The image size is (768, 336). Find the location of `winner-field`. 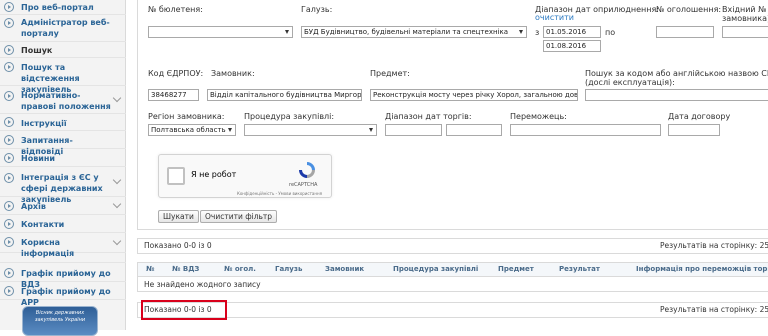

winner-field is located at coordinates (585, 130).